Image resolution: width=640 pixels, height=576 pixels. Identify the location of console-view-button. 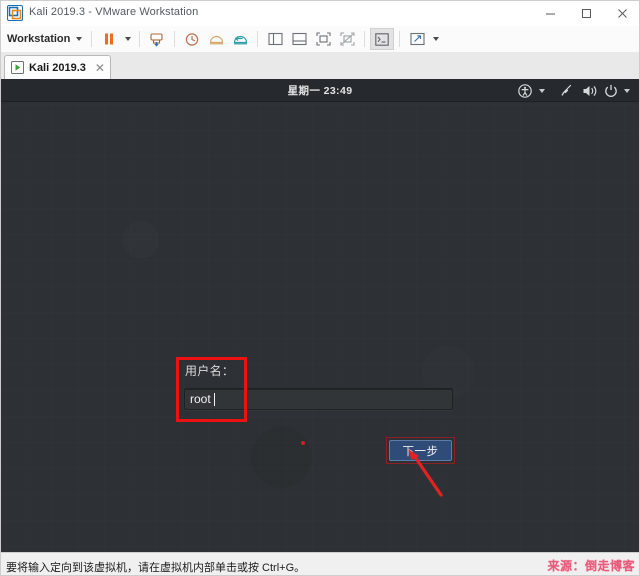
(382, 39).